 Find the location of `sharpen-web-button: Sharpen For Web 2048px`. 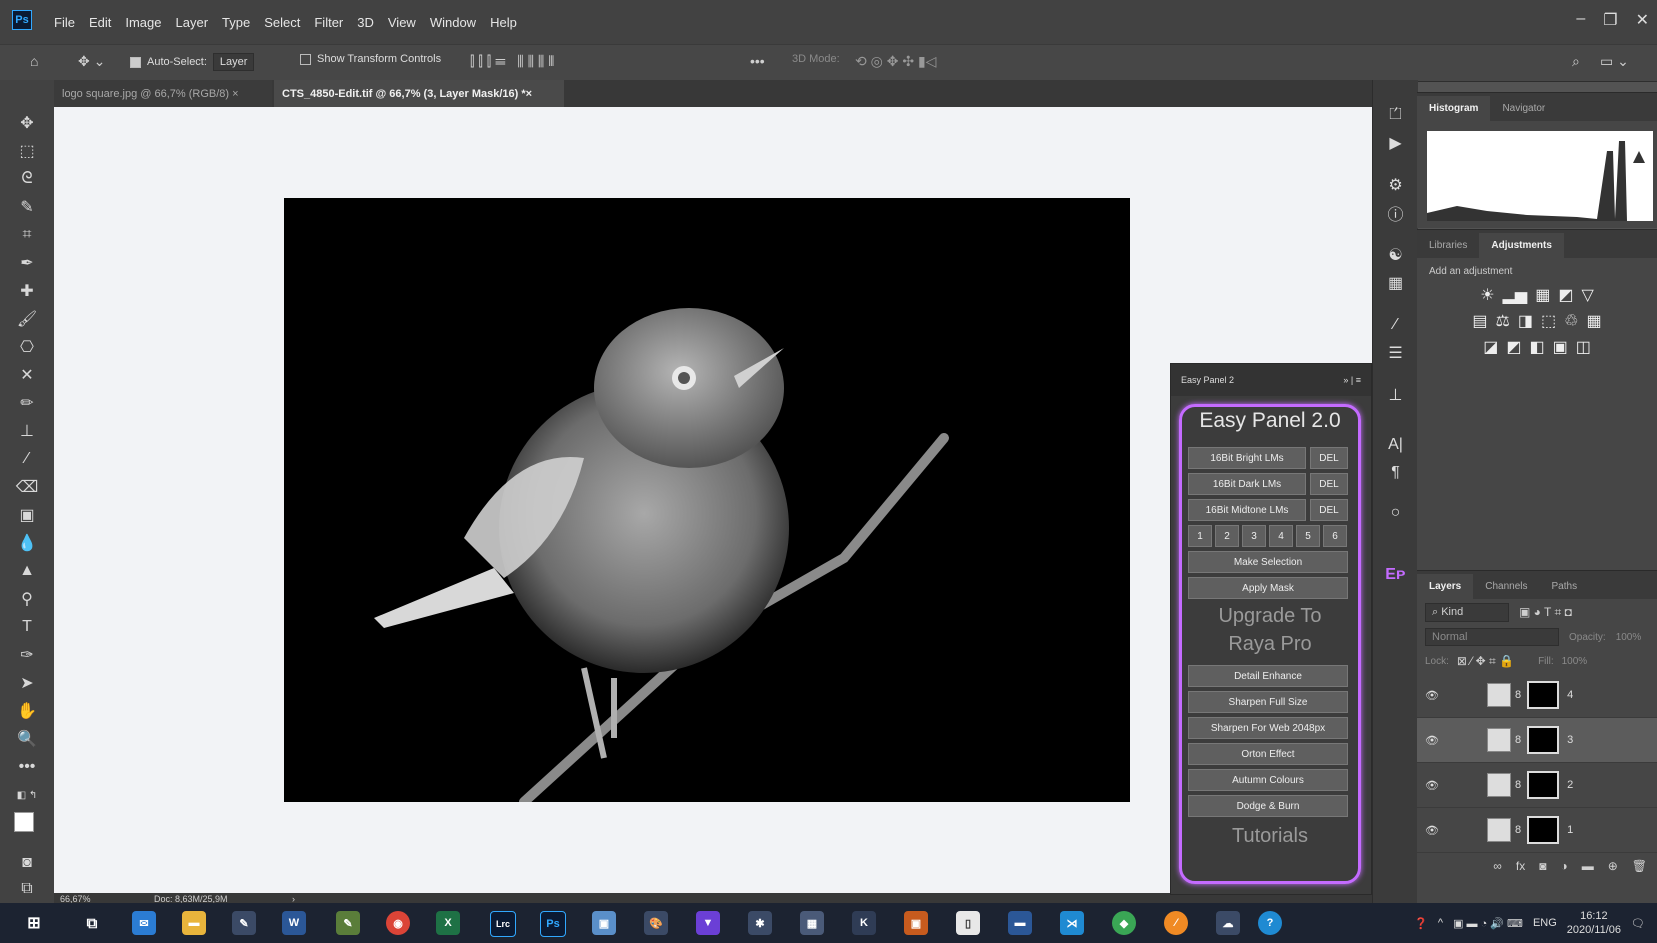

sharpen-web-button: Sharpen For Web 2048px is located at coordinates (1268, 728).